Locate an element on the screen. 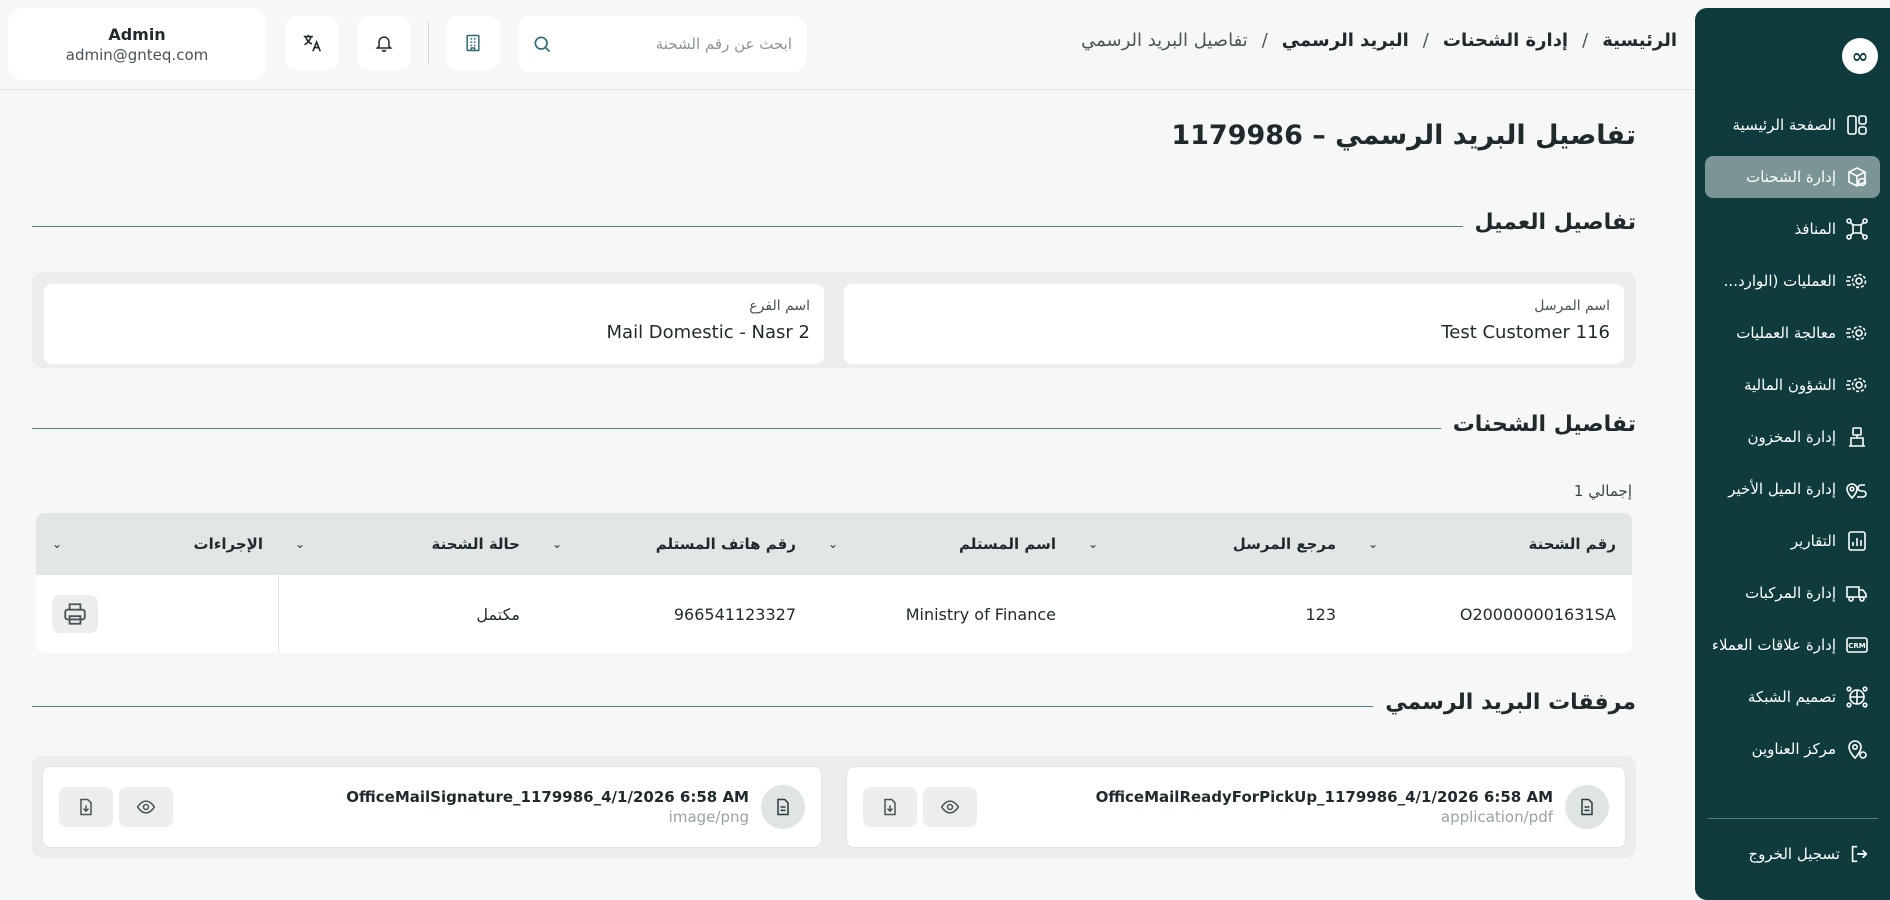 The height and width of the screenshot is (900, 1890). logout-button: تسجيل الخروج is located at coordinates (1809, 854).